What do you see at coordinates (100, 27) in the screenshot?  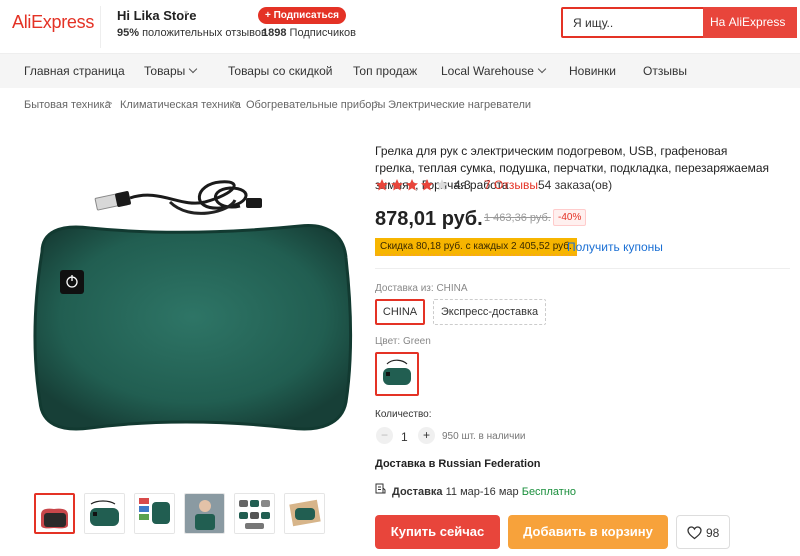 I see `header-divider` at bounding box center [100, 27].